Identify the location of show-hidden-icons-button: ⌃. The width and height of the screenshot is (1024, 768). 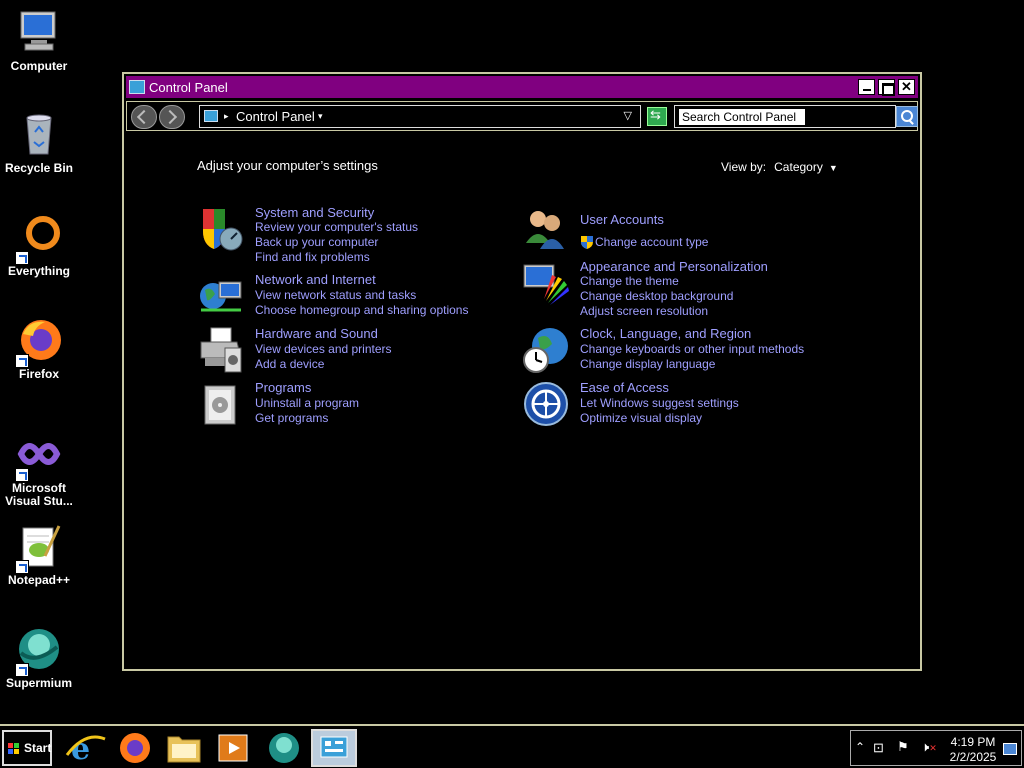
(860, 747).